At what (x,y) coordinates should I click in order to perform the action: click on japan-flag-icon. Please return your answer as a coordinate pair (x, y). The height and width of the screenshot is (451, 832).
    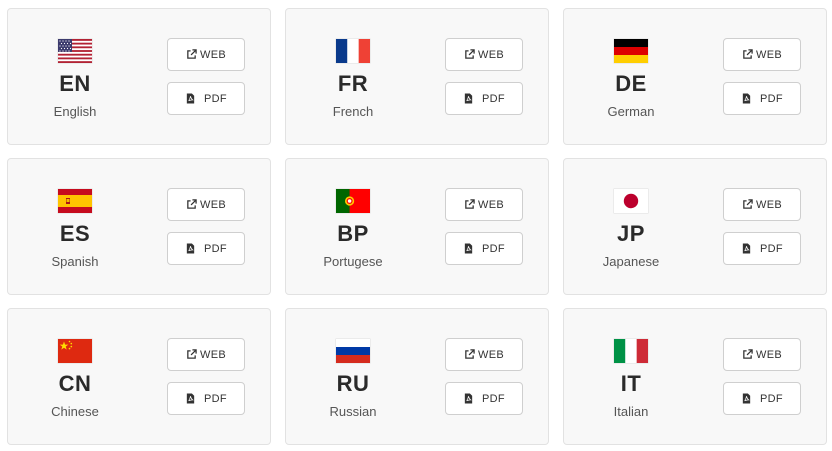
    Looking at the image, I should click on (631, 201).